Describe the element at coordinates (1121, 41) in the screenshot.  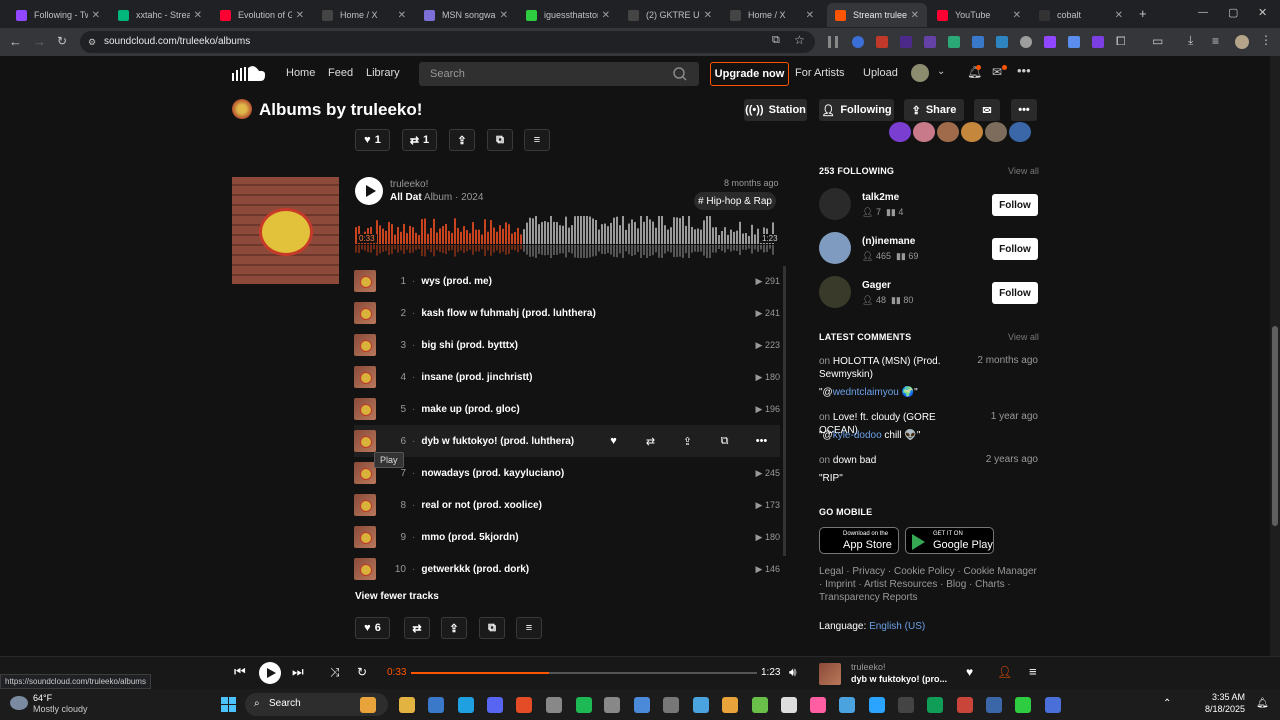
I see `extensions-puzzle-icon: ⧠` at that location.